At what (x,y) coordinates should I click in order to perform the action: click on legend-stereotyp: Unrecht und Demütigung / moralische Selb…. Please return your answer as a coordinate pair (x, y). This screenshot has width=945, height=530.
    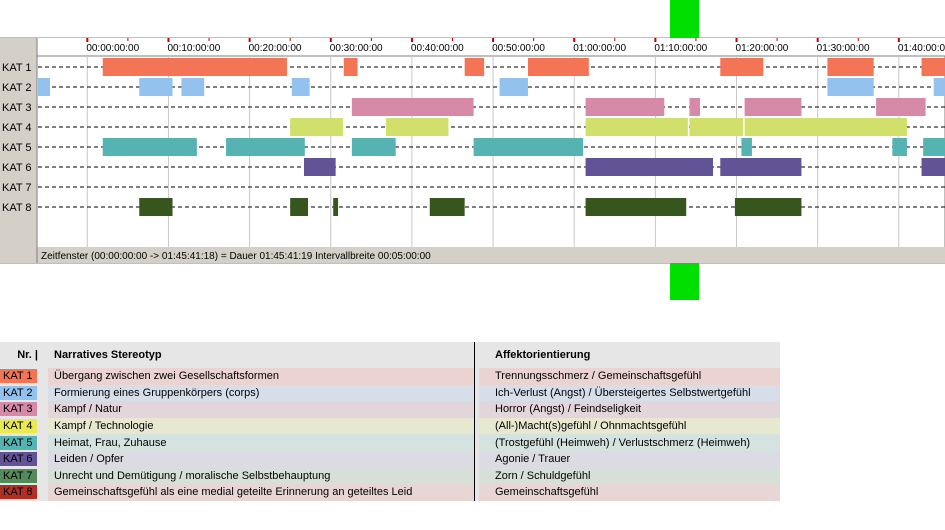
    Looking at the image, I should click on (261, 476).